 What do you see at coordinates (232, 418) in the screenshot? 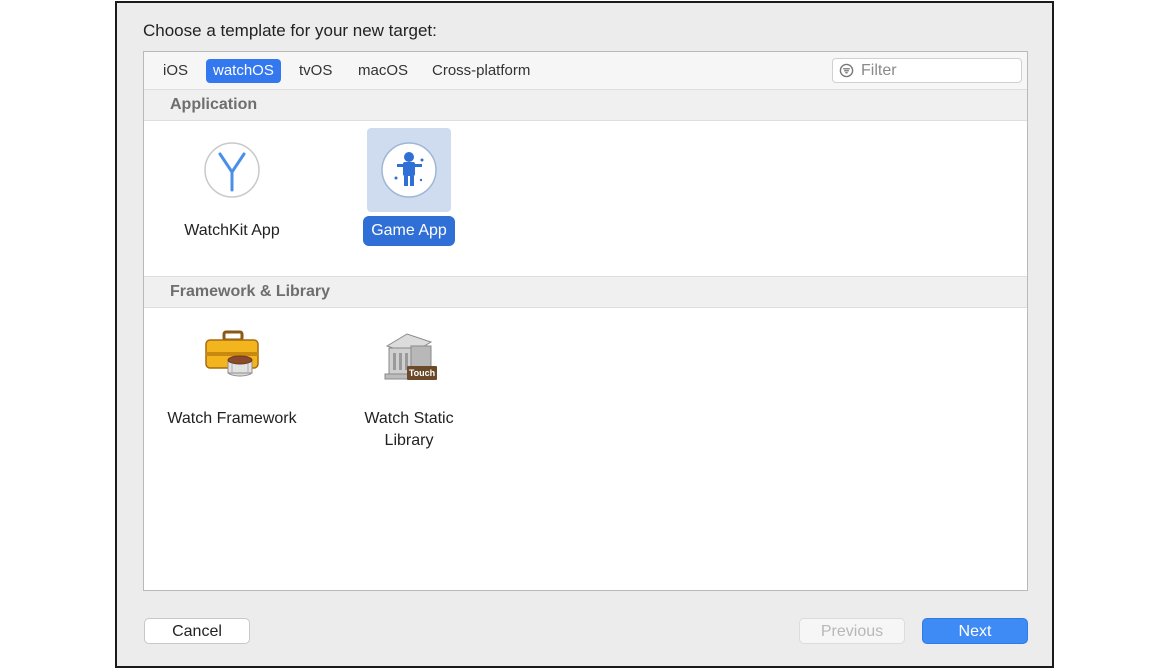
I see `watch-framework-label: Watch Framework` at bounding box center [232, 418].